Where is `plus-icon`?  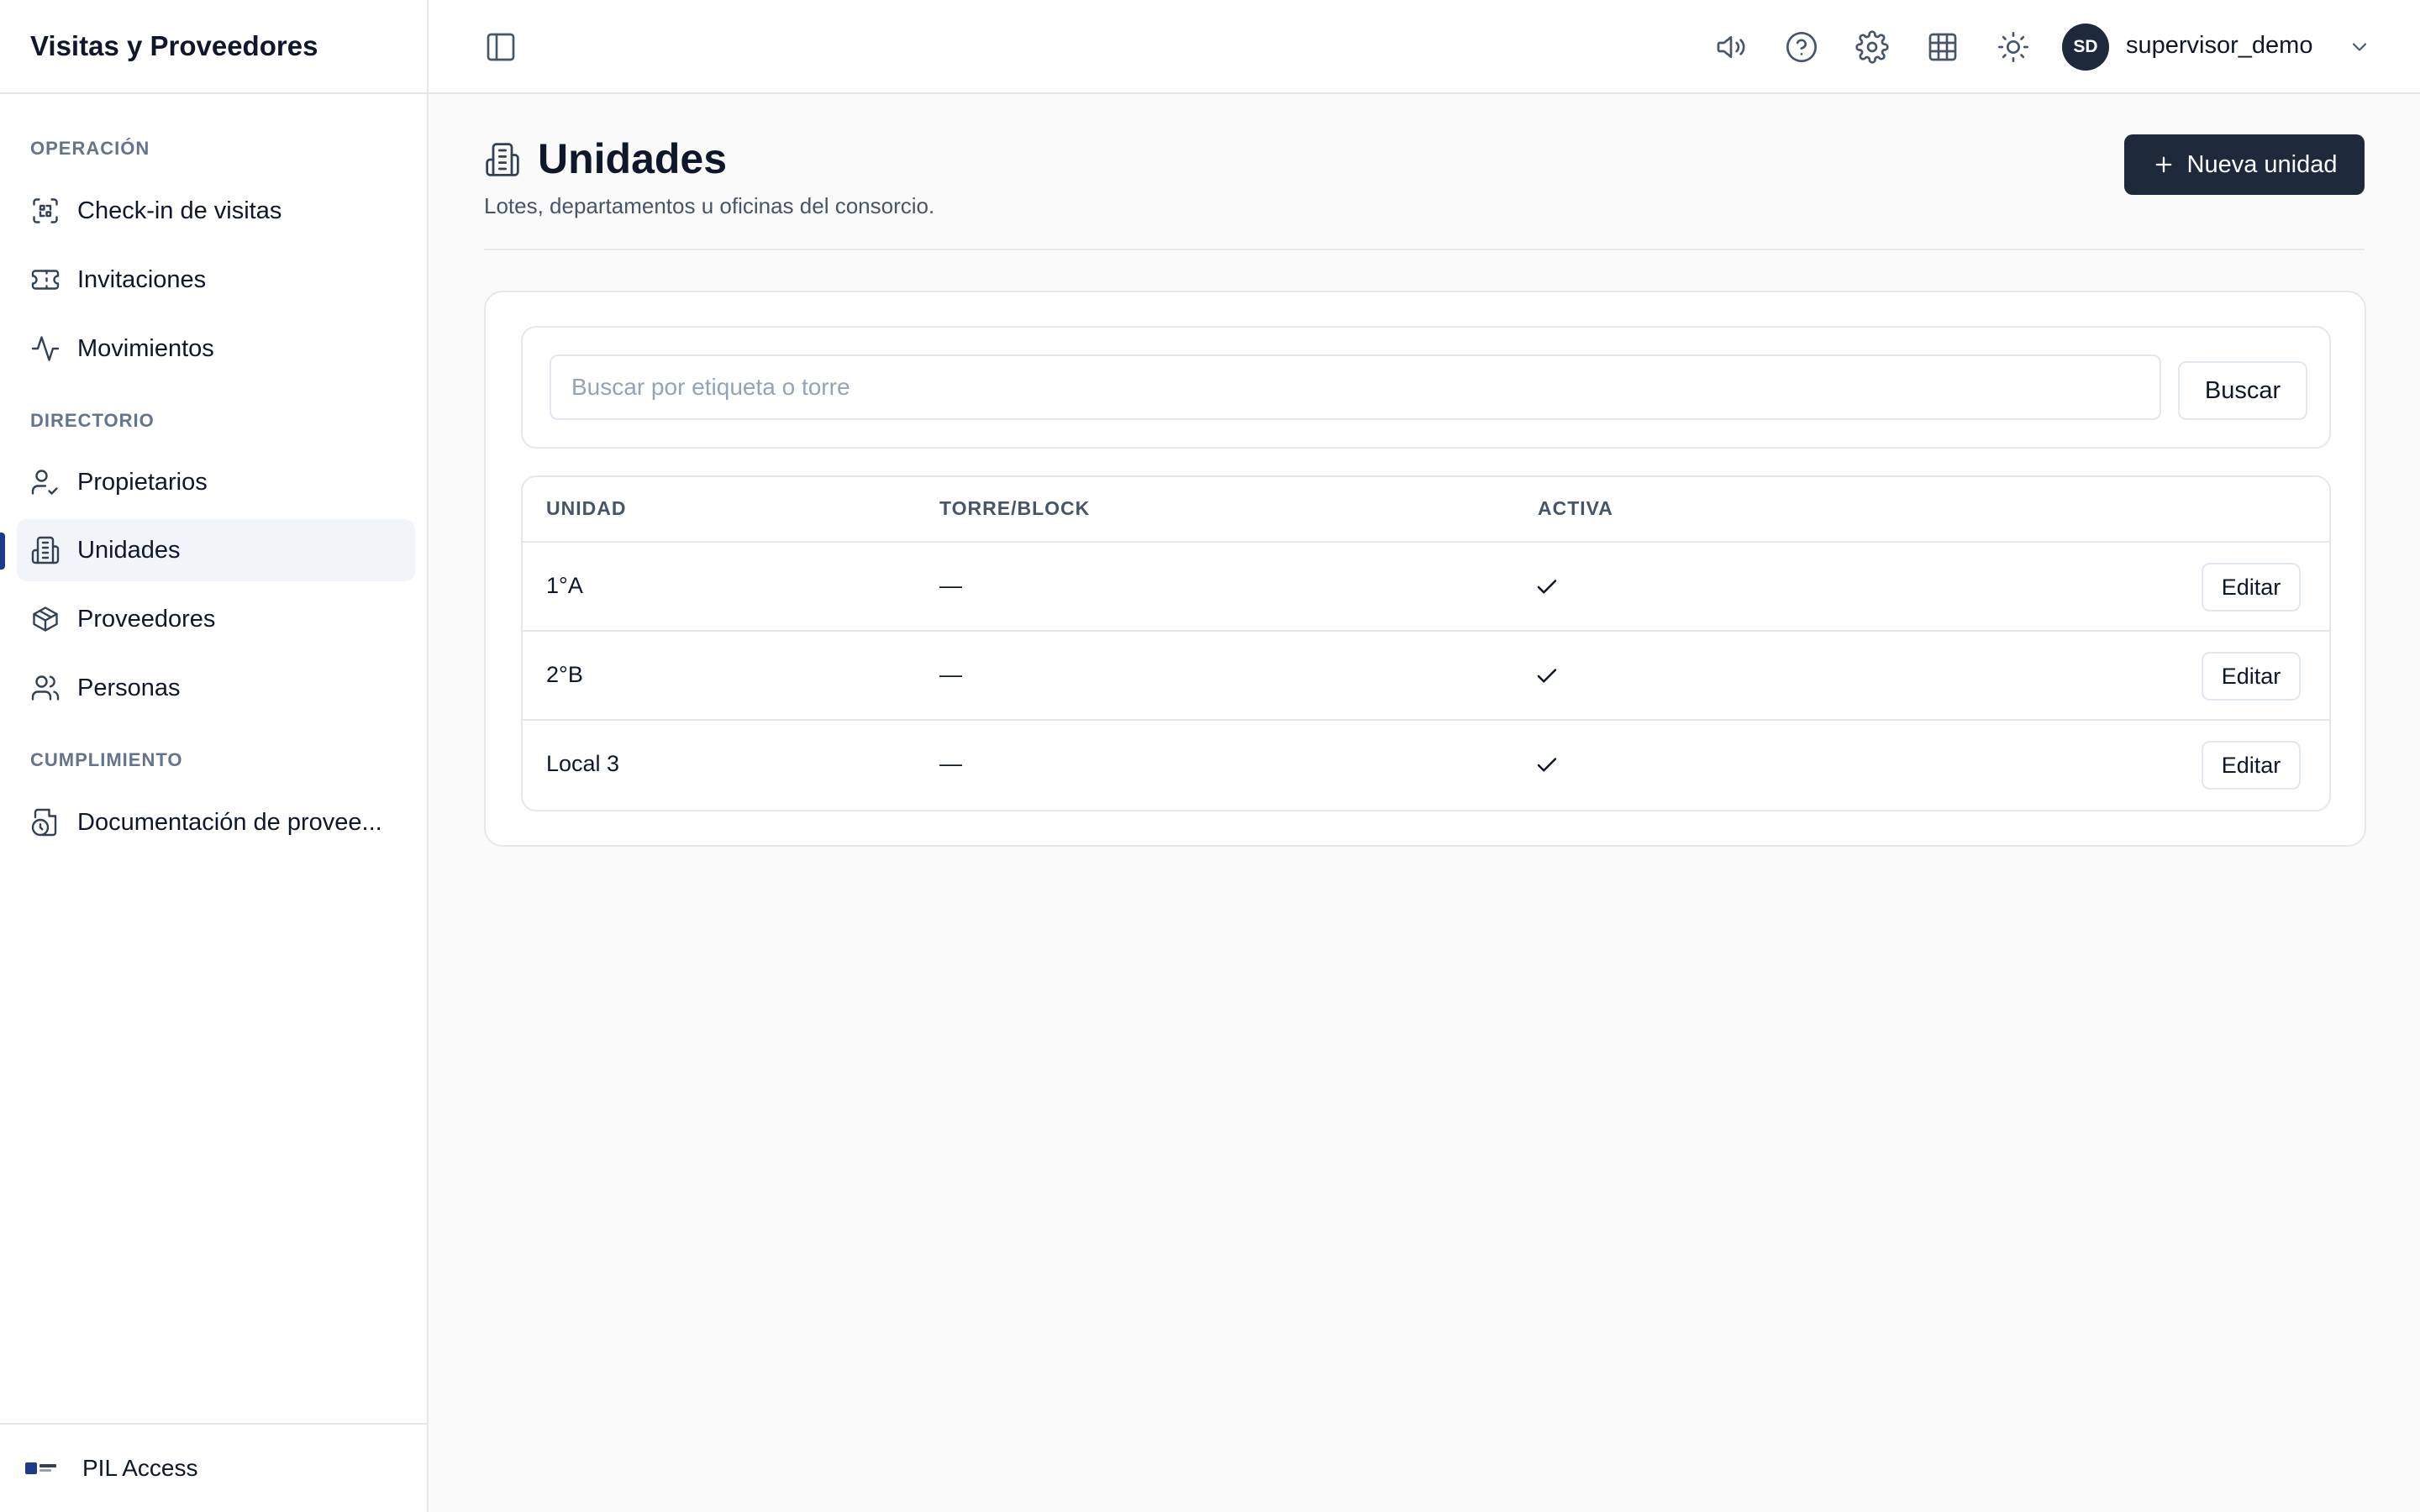
plus-icon is located at coordinates (2163, 164).